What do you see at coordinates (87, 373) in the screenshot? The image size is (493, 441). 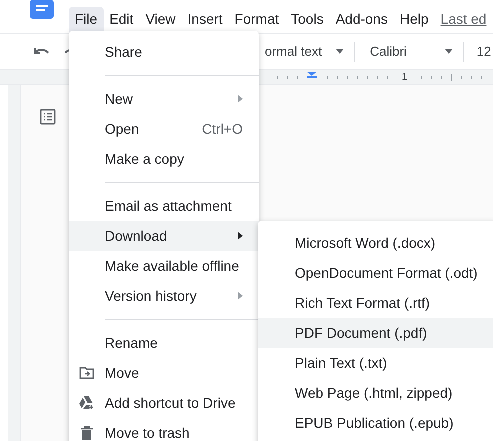 I see `folder-icon` at bounding box center [87, 373].